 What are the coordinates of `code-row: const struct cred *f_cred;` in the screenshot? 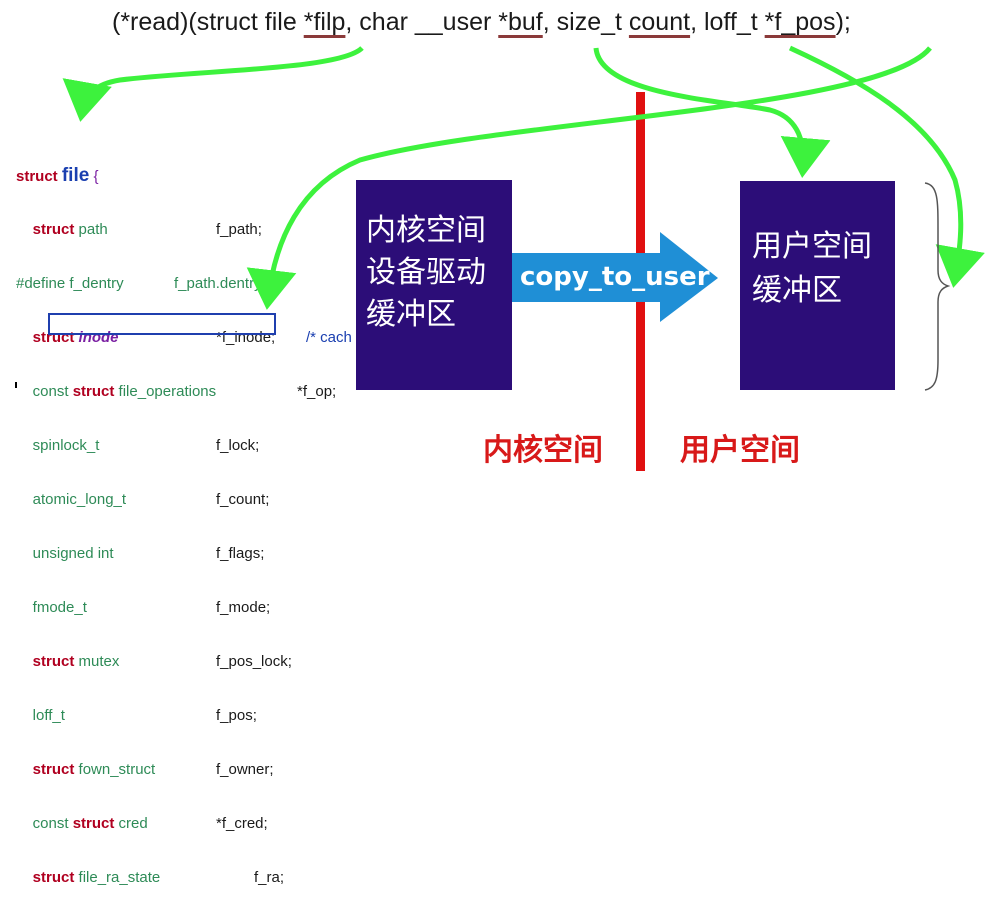 It's located at (142, 824).